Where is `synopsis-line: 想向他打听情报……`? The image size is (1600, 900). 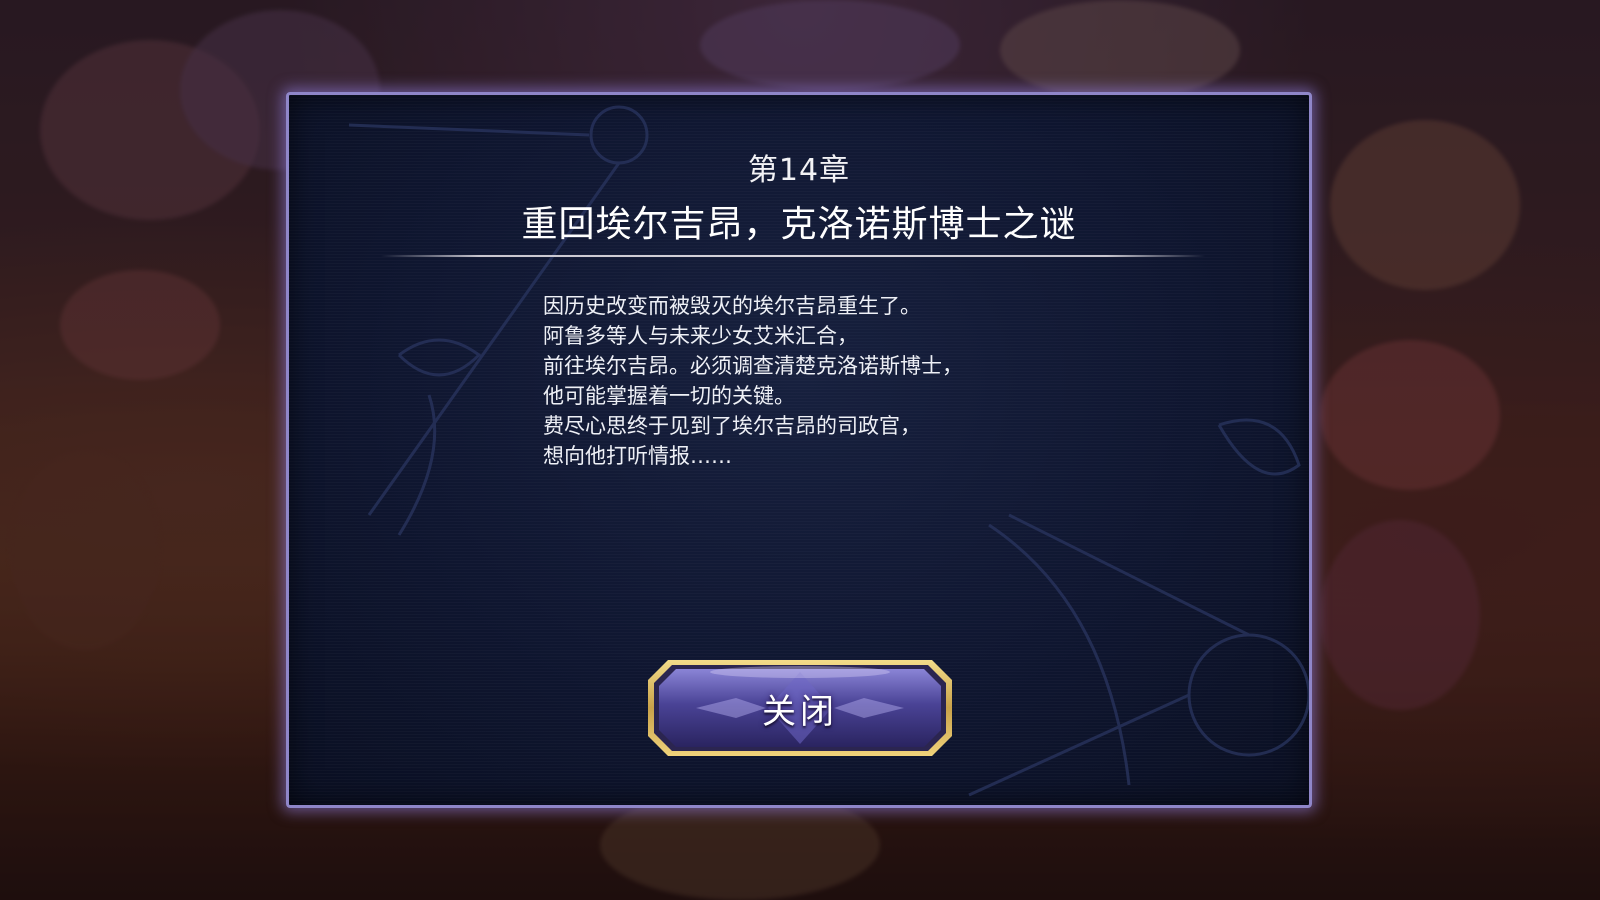 synopsis-line: 想向他打听情报…… is located at coordinates (637, 456).